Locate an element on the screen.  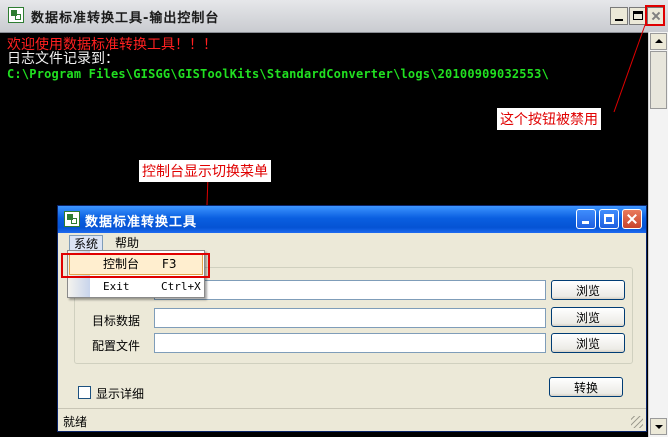
console-title: 数据标准转换工具-输出控制台 is located at coordinates (125, 18).